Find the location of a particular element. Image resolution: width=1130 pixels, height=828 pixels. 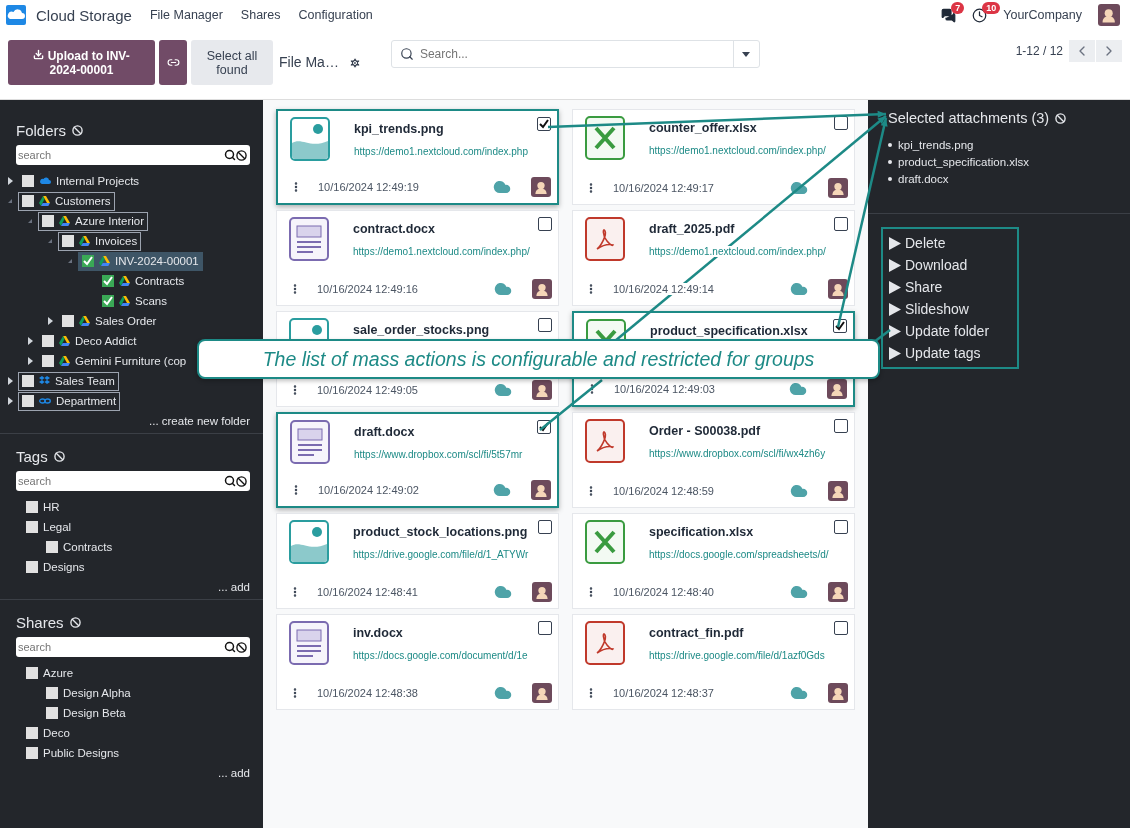

tree-item: Legal is located at coordinates (49, 527).